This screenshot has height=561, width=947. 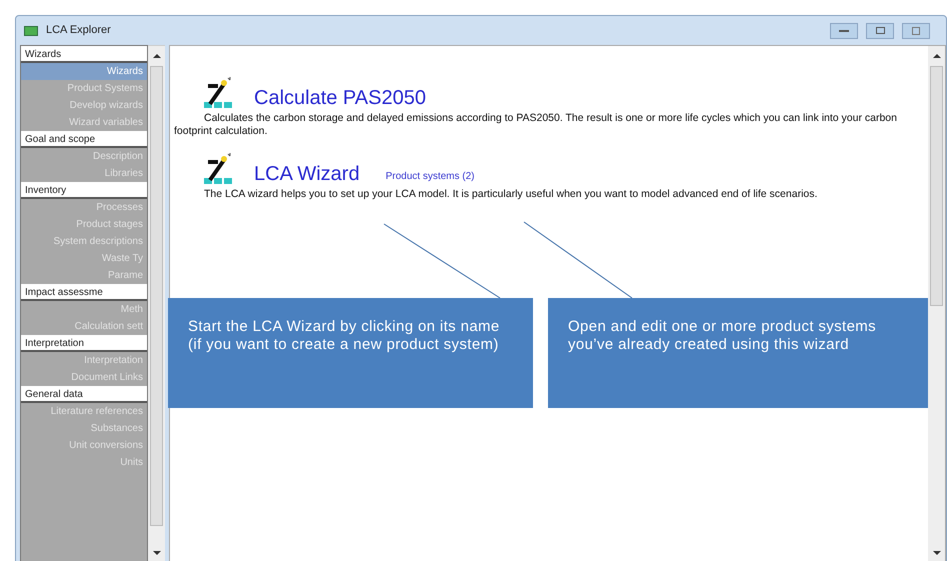 I want to click on app-icon, so click(x=31, y=31).